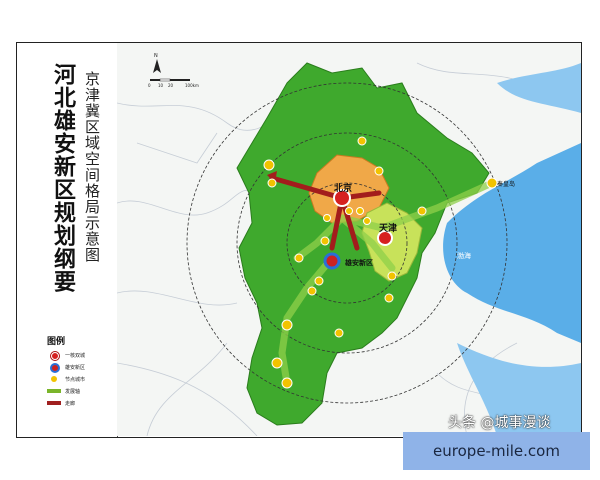 This screenshot has height=480, width=600. What do you see at coordinates (75, 379) in the screenshot?
I see `legend-label: 节点城市` at bounding box center [75, 379].